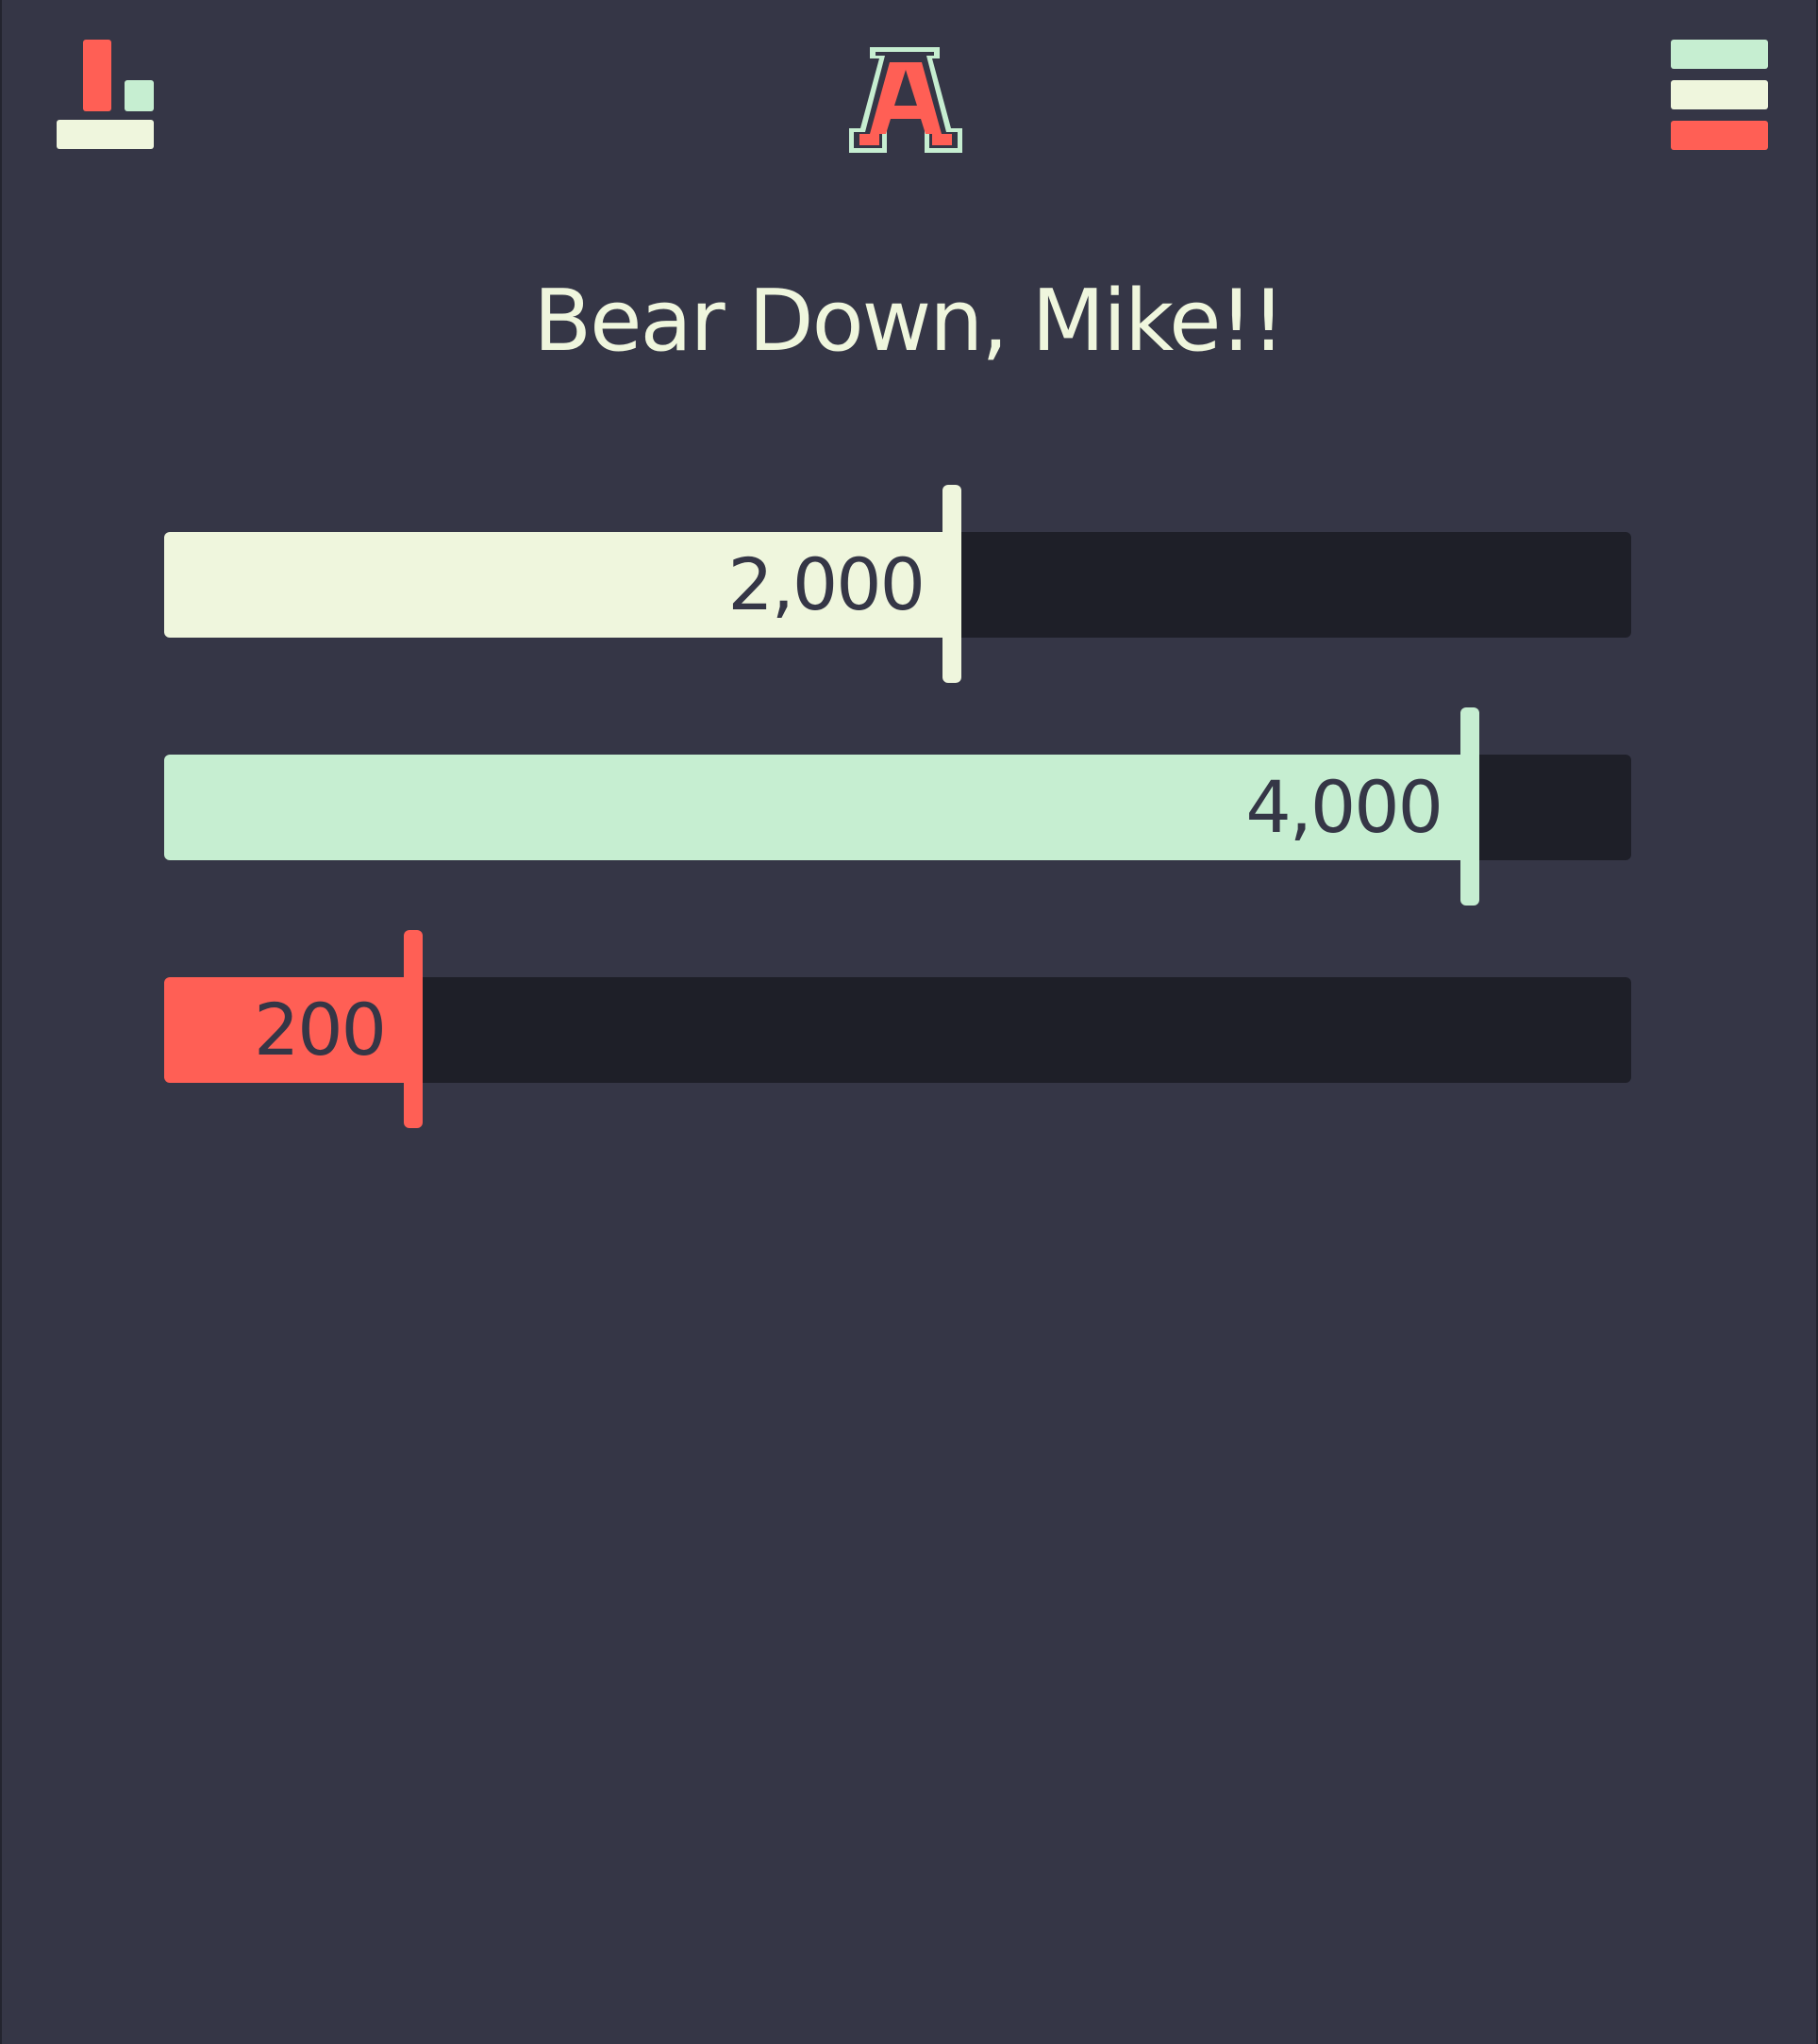 This screenshot has width=1818, height=2044. What do you see at coordinates (320, 1030) in the screenshot?
I see `progress-value-label: 200` at bounding box center [320, 1030].